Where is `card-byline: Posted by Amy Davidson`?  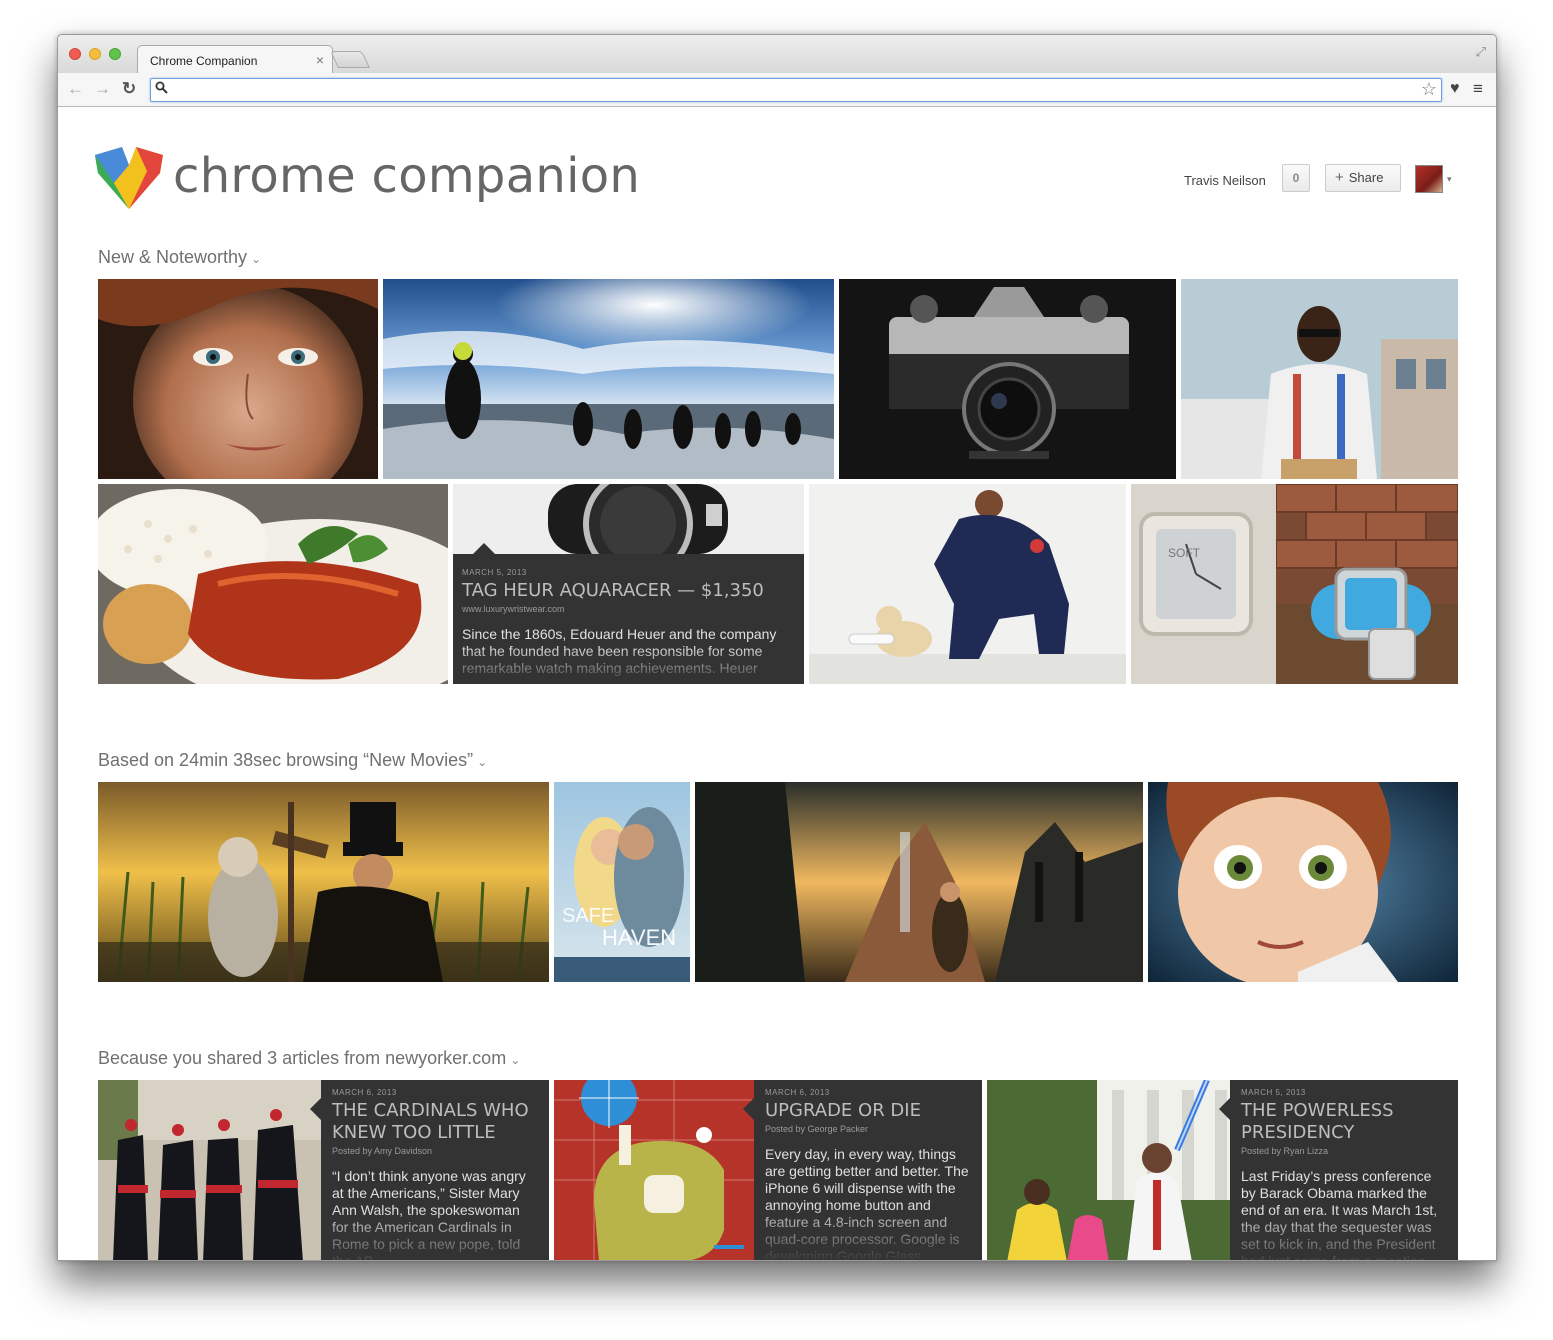 card-byline: Posted by Amy Davidson is located at coordinates (435, 1151).